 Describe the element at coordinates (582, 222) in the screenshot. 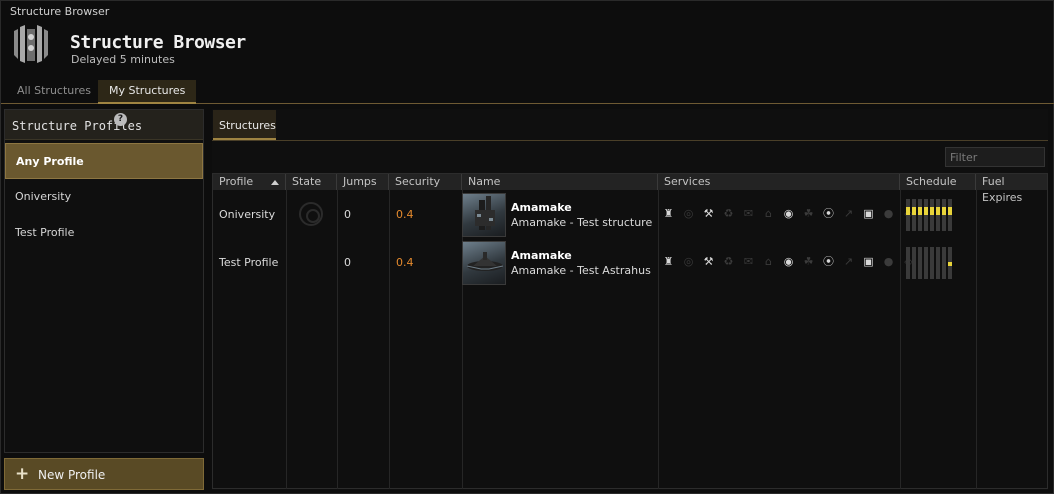

I see `row-name-sub: Amamake - Test structure` at that location.